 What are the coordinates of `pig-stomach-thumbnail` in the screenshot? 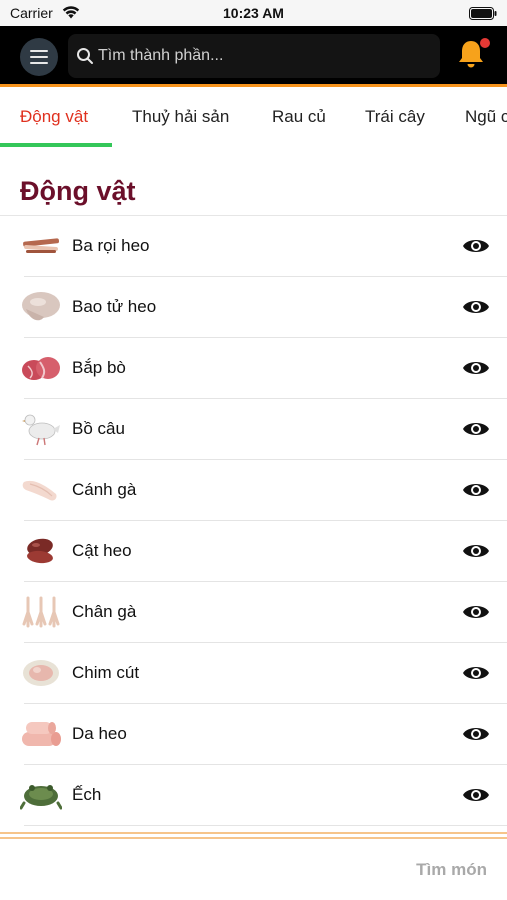 It's located at (41, 306).